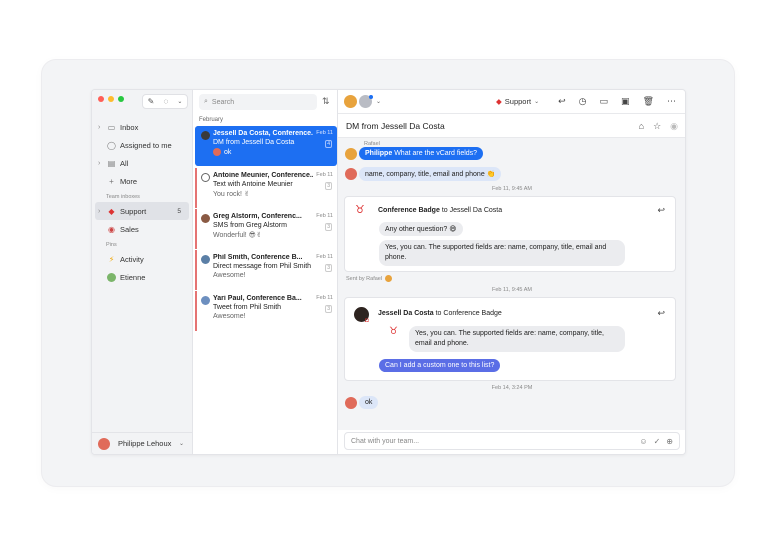  Describe the element at coordinates (111, 127) in the screenshot. I see `inbox-icon: ▭` at that location.